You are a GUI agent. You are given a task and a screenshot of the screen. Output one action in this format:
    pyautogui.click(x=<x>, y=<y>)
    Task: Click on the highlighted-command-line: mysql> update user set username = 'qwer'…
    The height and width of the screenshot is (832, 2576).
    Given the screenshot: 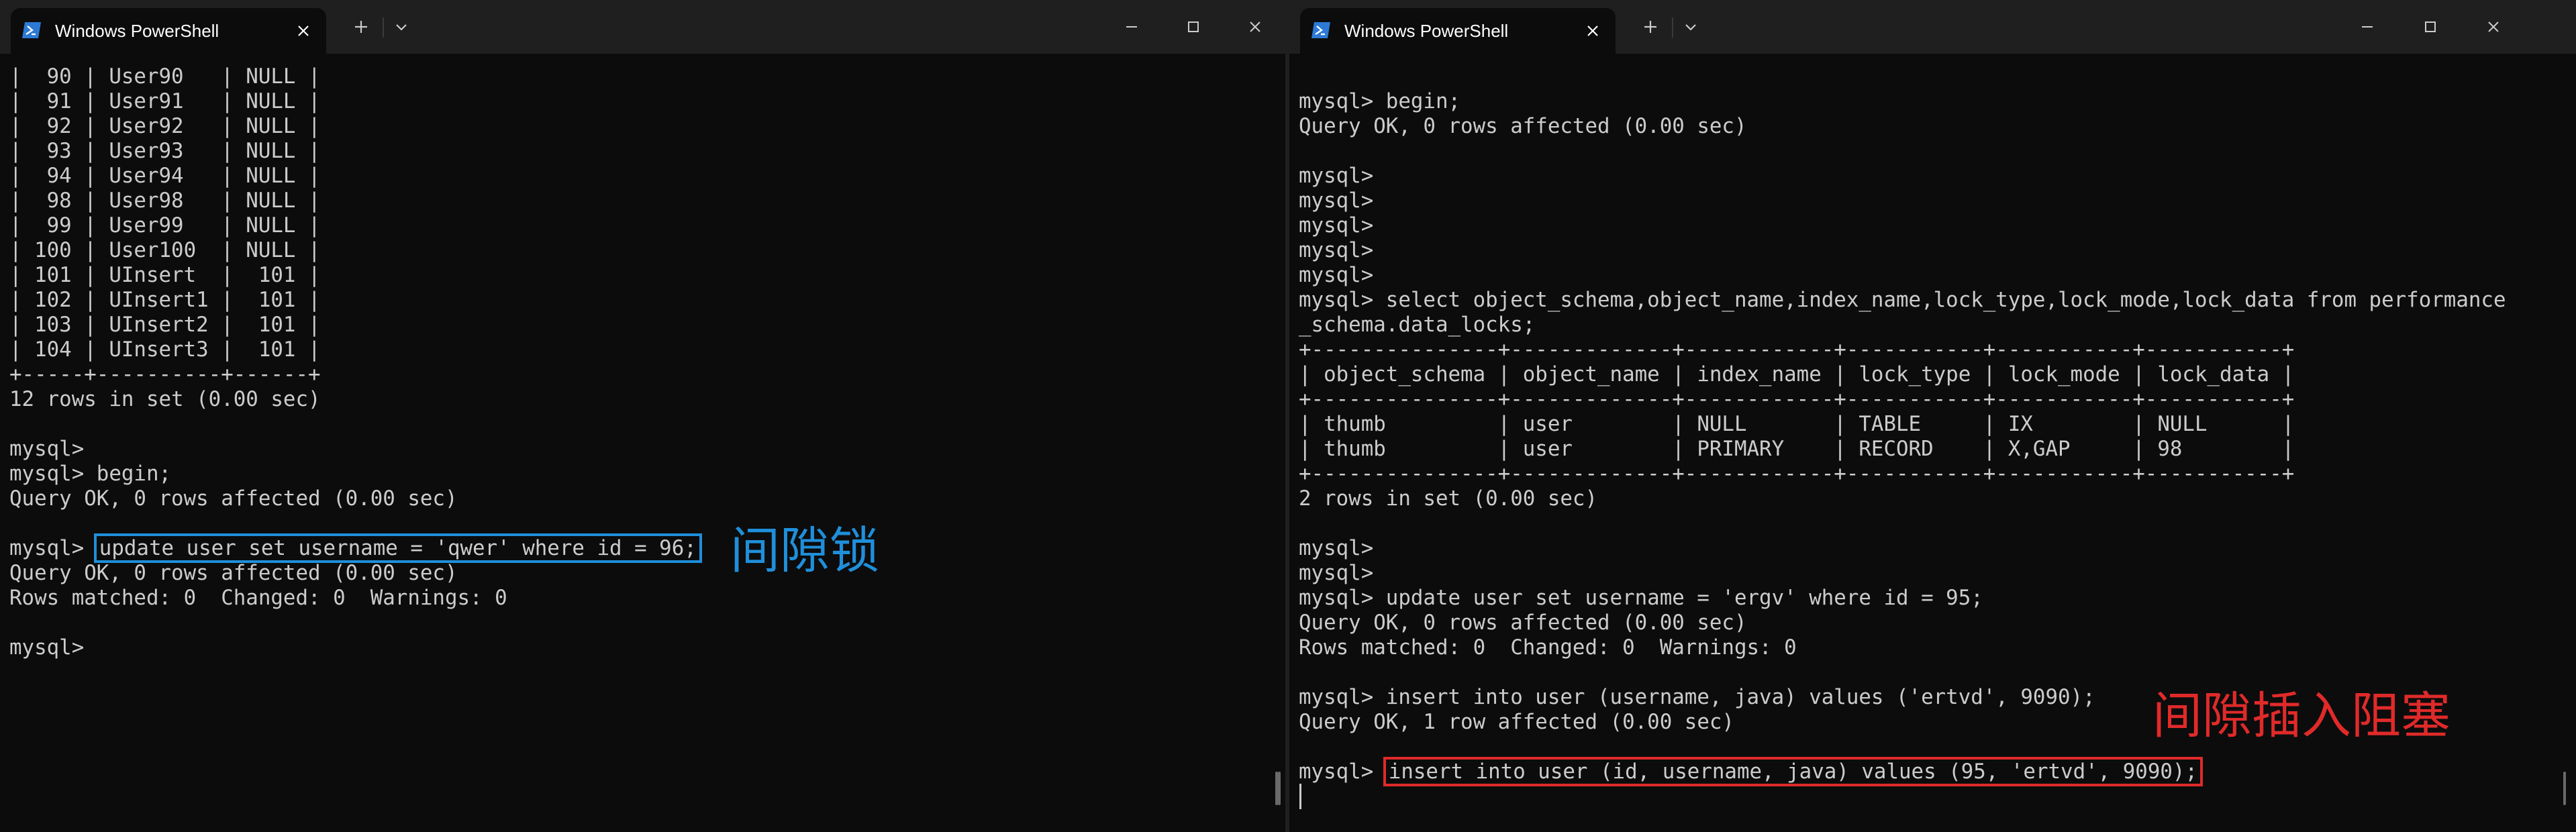 What is the action you would take?
    pyautogui.click(x=637, y=548)
    